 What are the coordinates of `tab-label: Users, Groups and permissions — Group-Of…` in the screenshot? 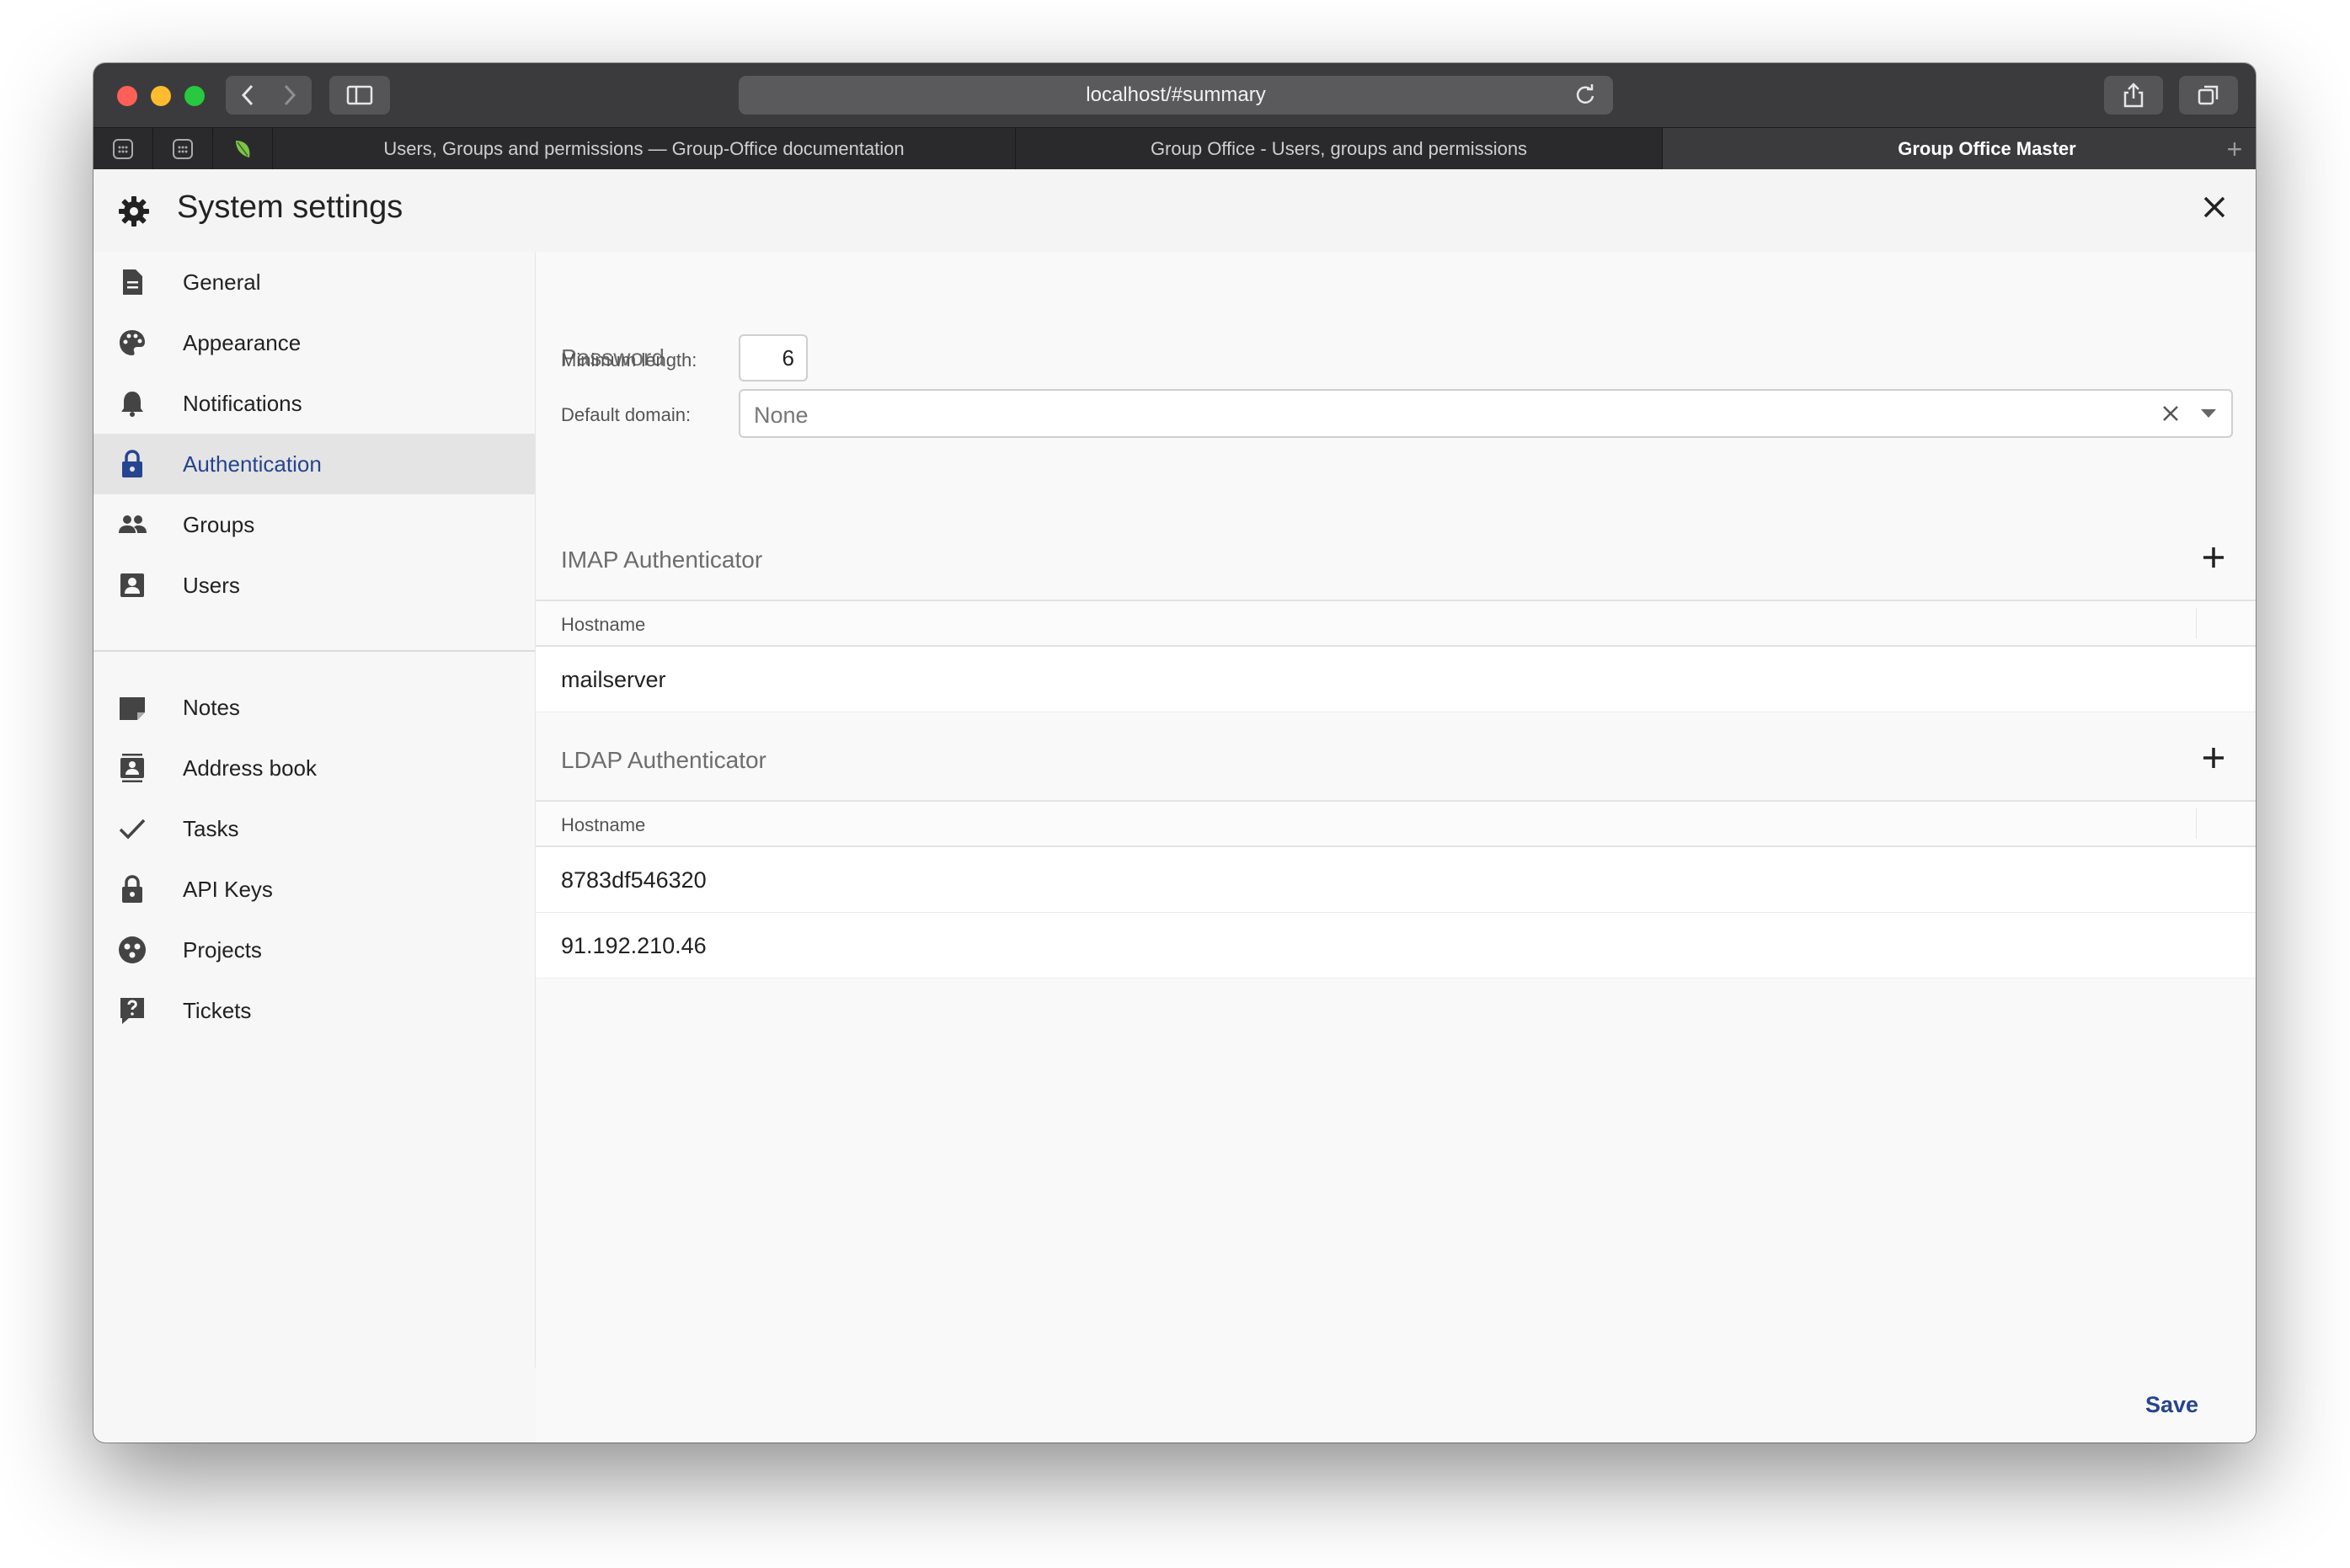 It's located at (644, 148).